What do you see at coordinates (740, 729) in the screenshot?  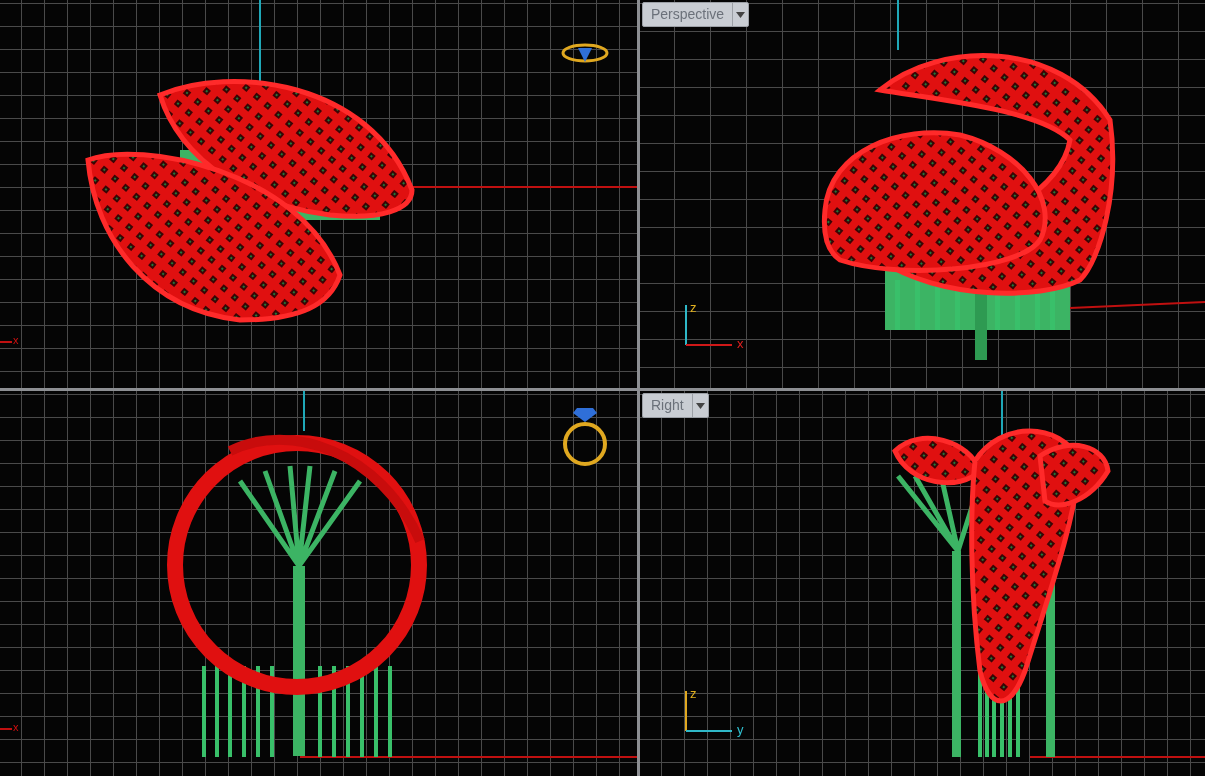 I see `axis-label: y` at bounding box center [740, 729].